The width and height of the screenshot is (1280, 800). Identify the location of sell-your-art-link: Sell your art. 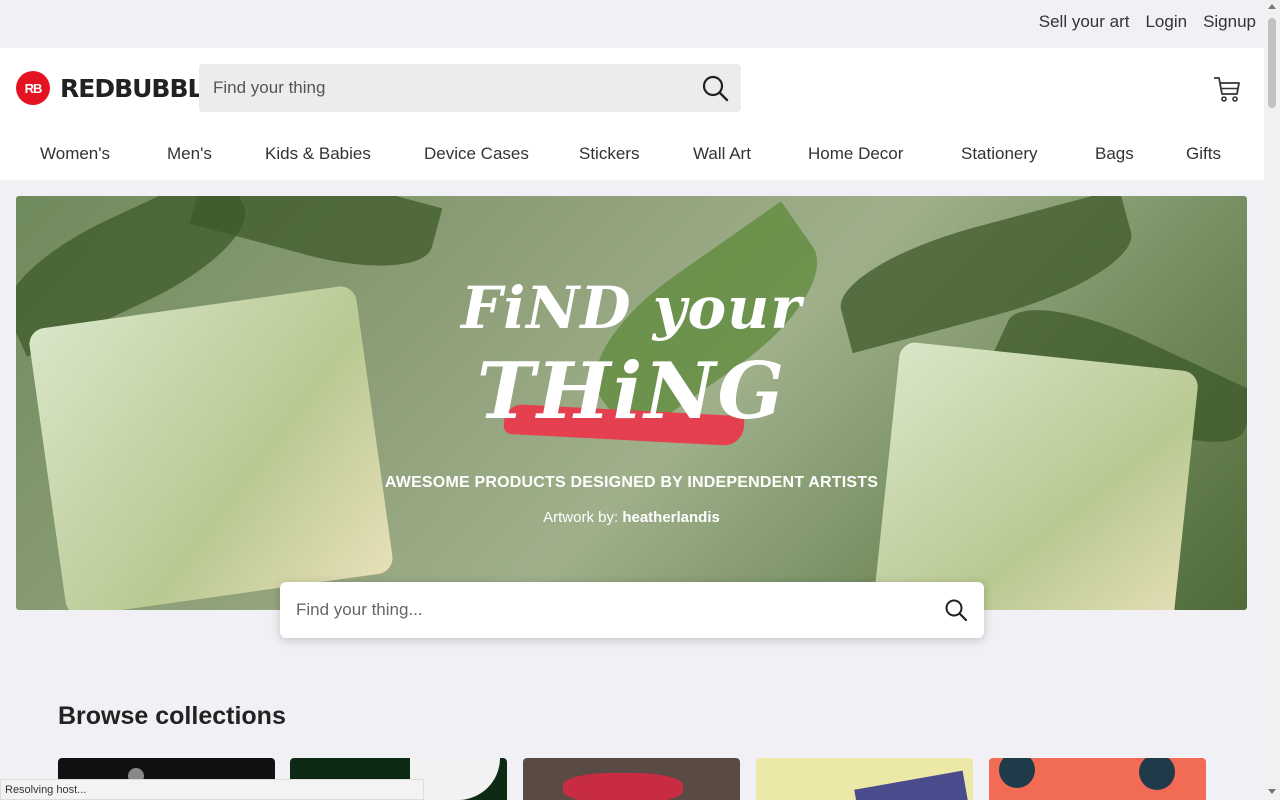
(1084, 22).